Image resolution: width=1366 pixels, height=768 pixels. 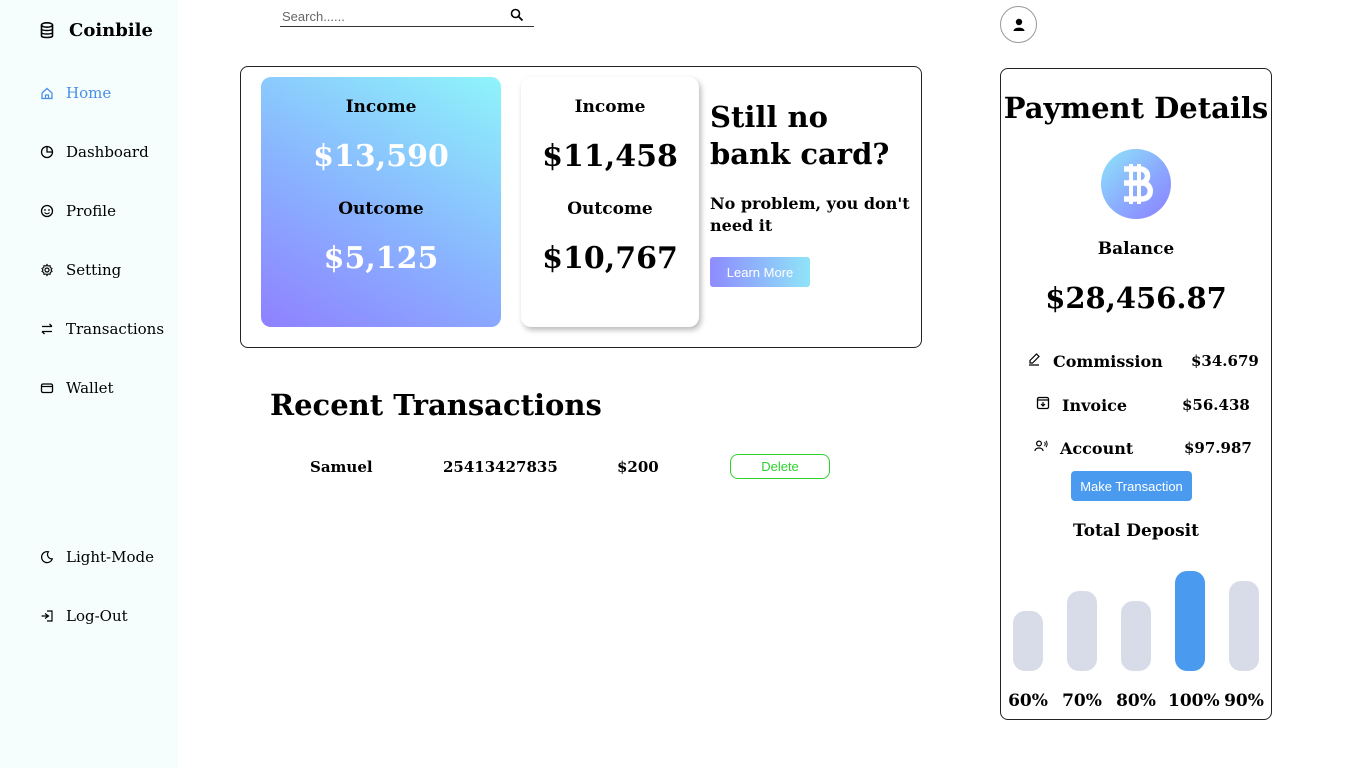 I want to click on logout-icon, so click(x=47, y=616).